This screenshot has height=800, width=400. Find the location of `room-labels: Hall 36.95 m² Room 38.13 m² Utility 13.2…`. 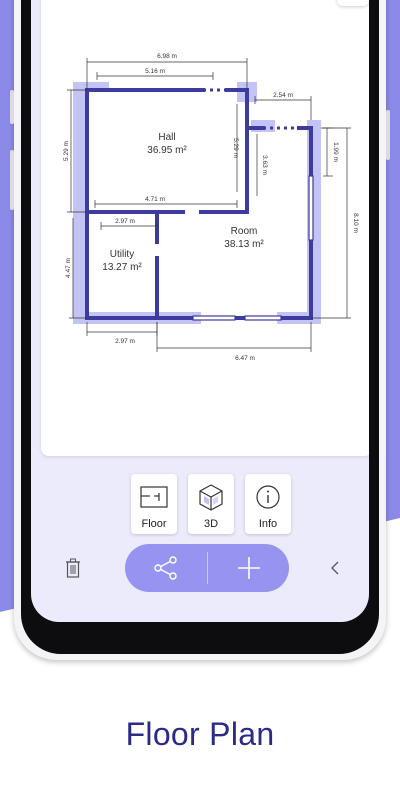

room-labels: Hall 36.95 m² Room 38.13 m² Utility 13.2… is located at coordinates (183, 202).